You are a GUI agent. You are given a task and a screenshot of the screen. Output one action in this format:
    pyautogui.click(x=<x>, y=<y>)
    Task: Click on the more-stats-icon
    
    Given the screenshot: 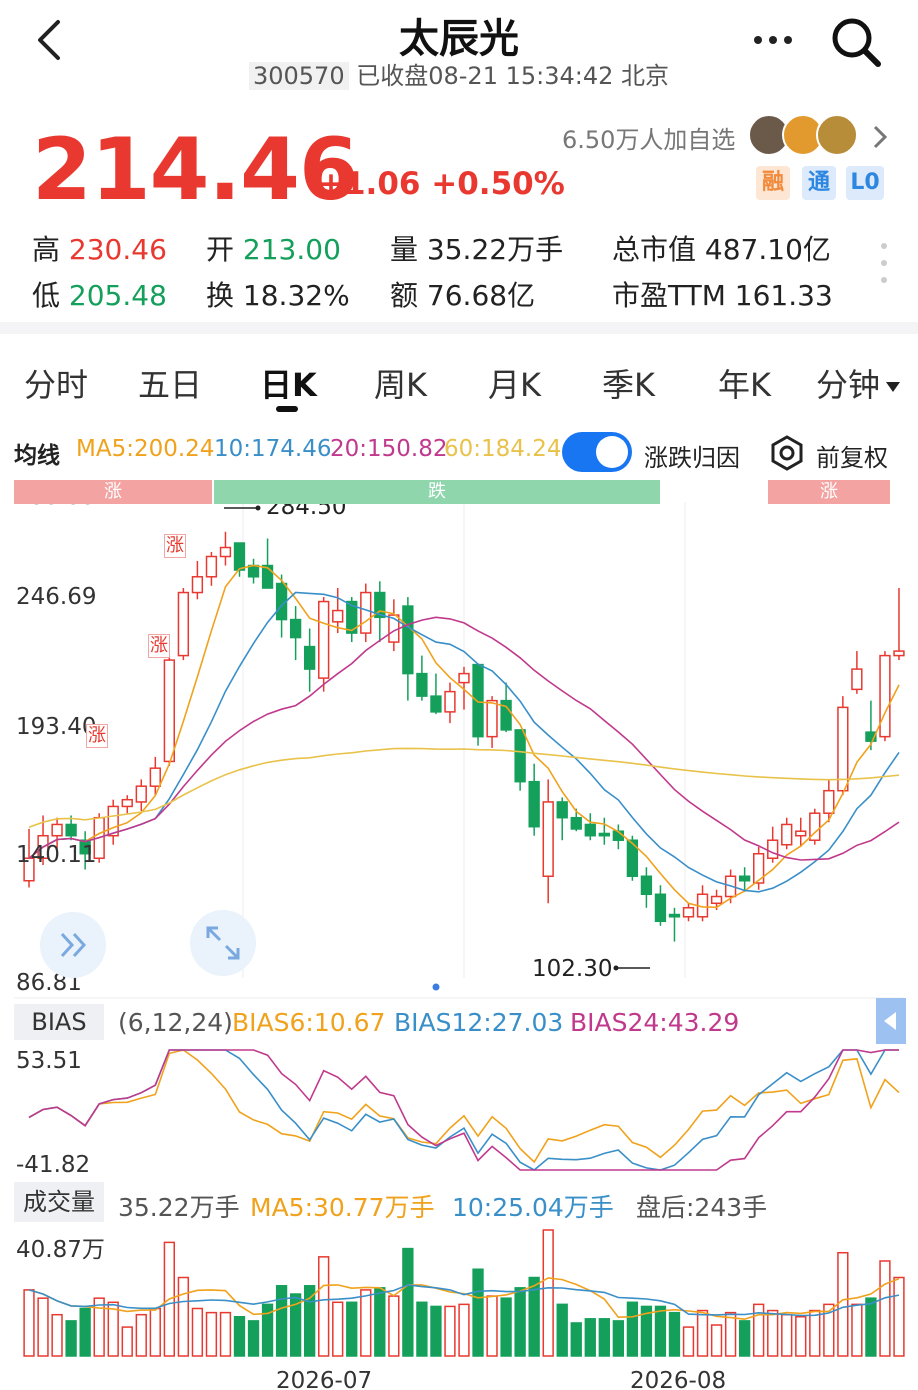 What is the action you would take?
    pyautogui.click(x=884, y=263)
    